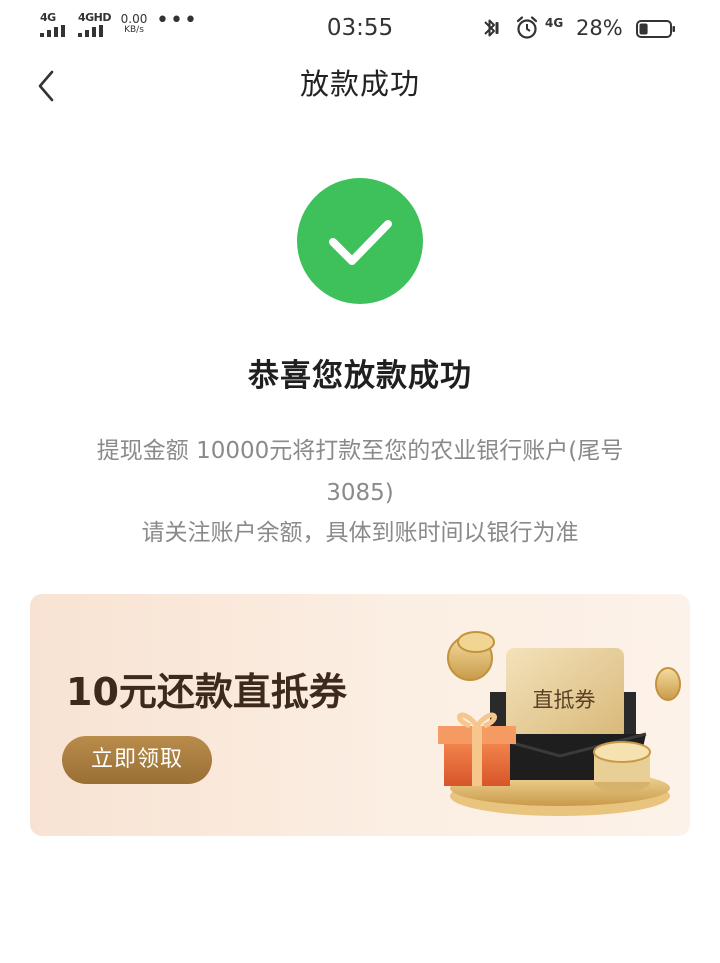 The width and height of the screenshot is (720, 963). I want to click on battery-icon, so click(655, 29).